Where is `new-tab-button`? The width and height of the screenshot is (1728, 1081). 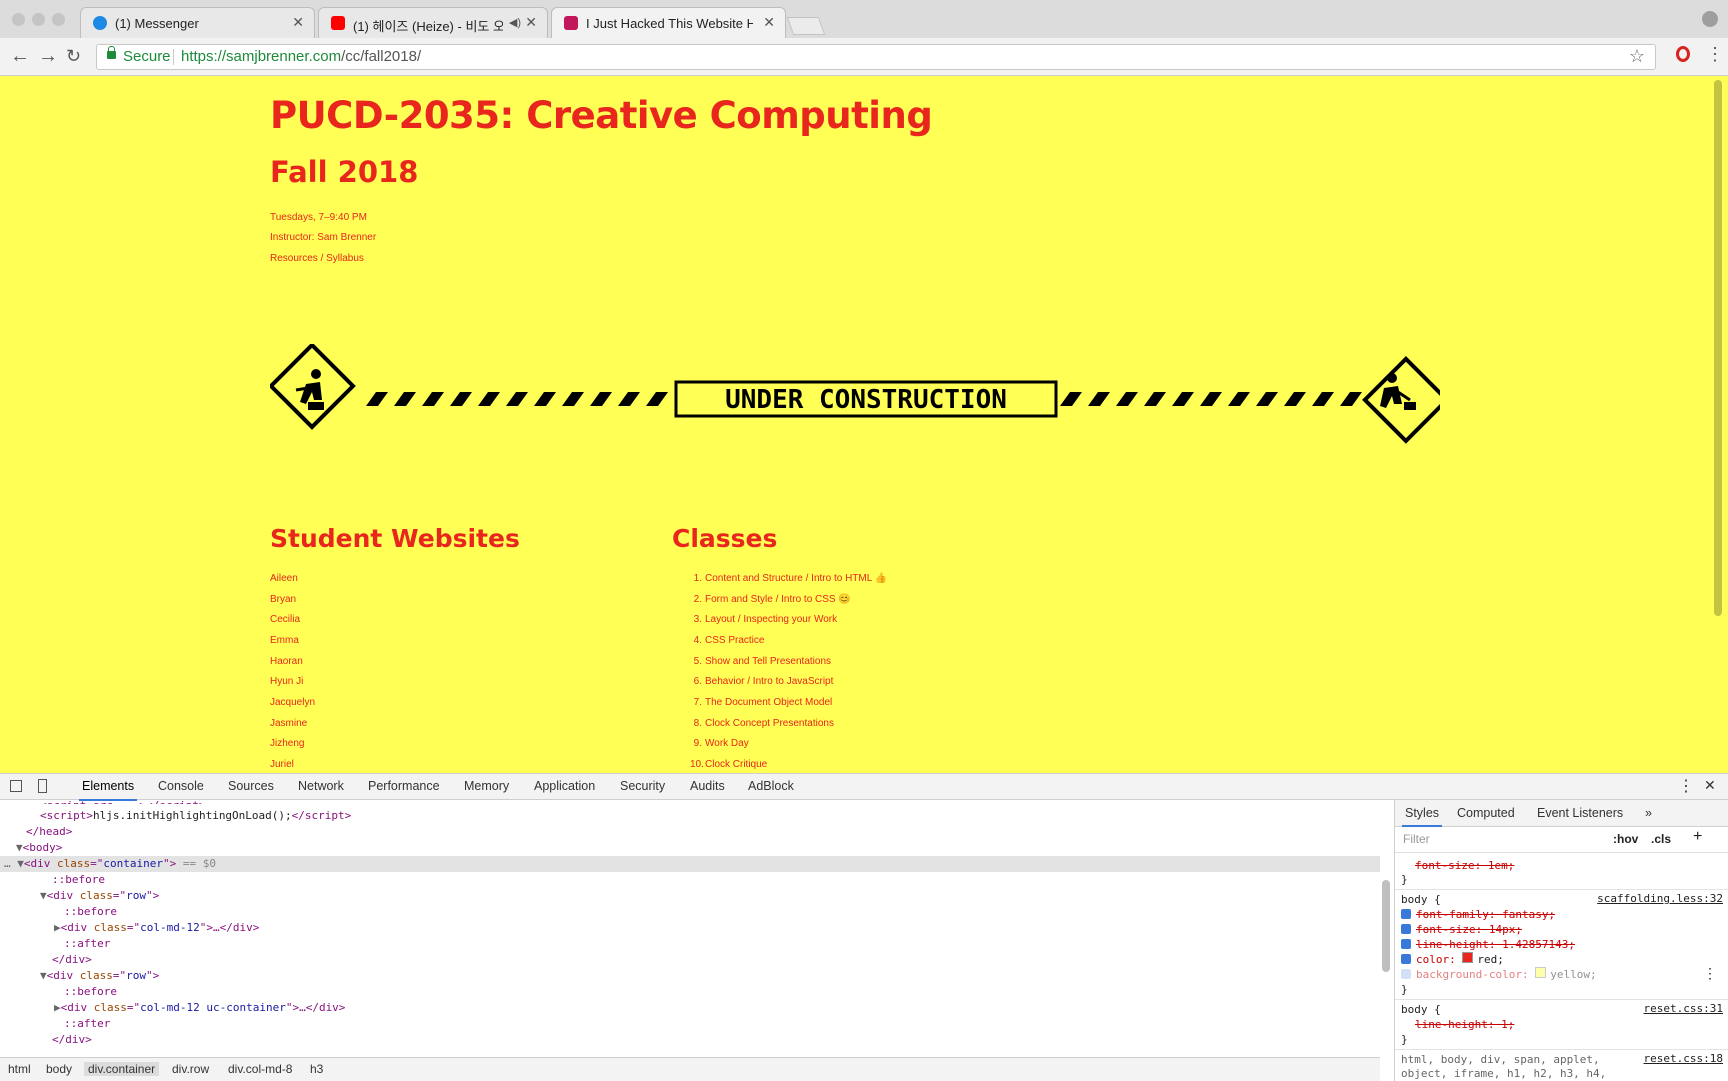
new-tab-button is located at coordinates (806, 26).